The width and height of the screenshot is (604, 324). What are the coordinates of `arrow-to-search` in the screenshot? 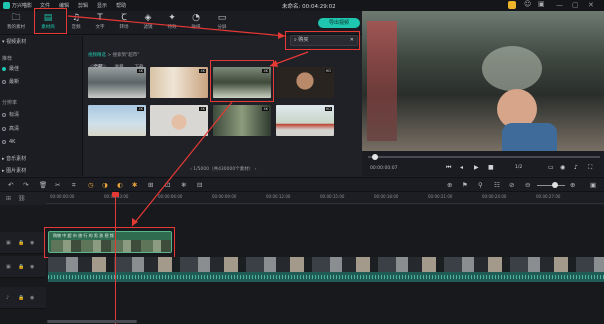 It's located at (176, 26).